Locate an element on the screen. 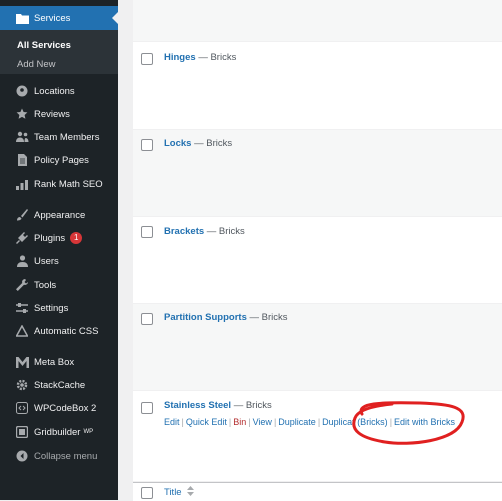 This screenshot has height=501, width=502. table-row: Brackets — Bricks is located at coordinates (317, 260).